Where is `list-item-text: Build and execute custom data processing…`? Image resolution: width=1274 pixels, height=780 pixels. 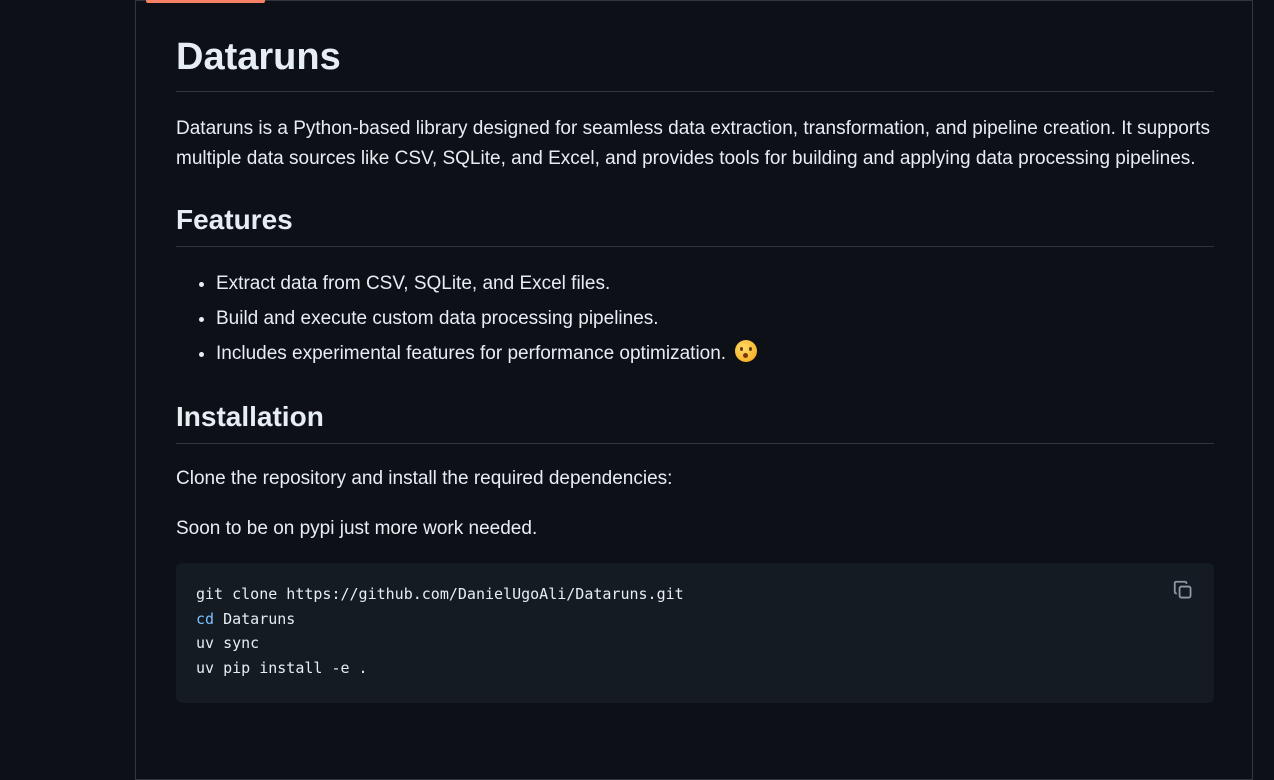 list-item-text: Build and execute custom data processing… is located at coordinates (437, 318).